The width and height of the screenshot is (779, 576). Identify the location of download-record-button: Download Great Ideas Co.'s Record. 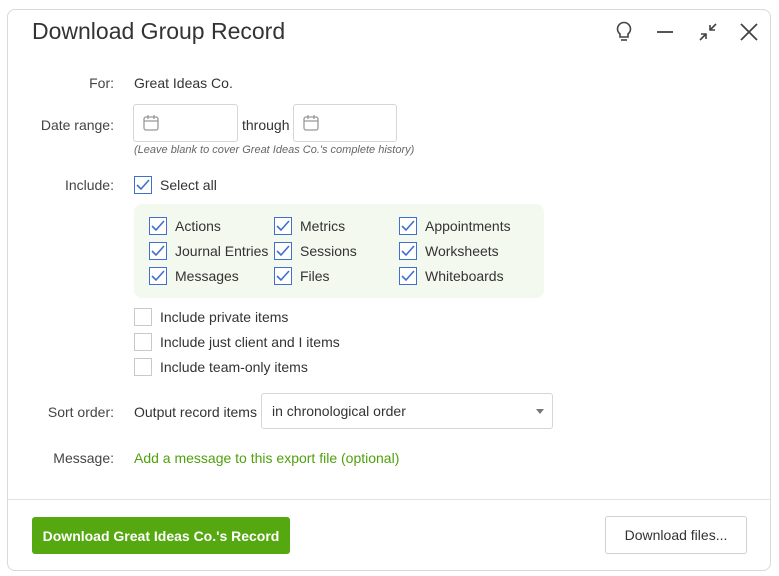
(161, 535).